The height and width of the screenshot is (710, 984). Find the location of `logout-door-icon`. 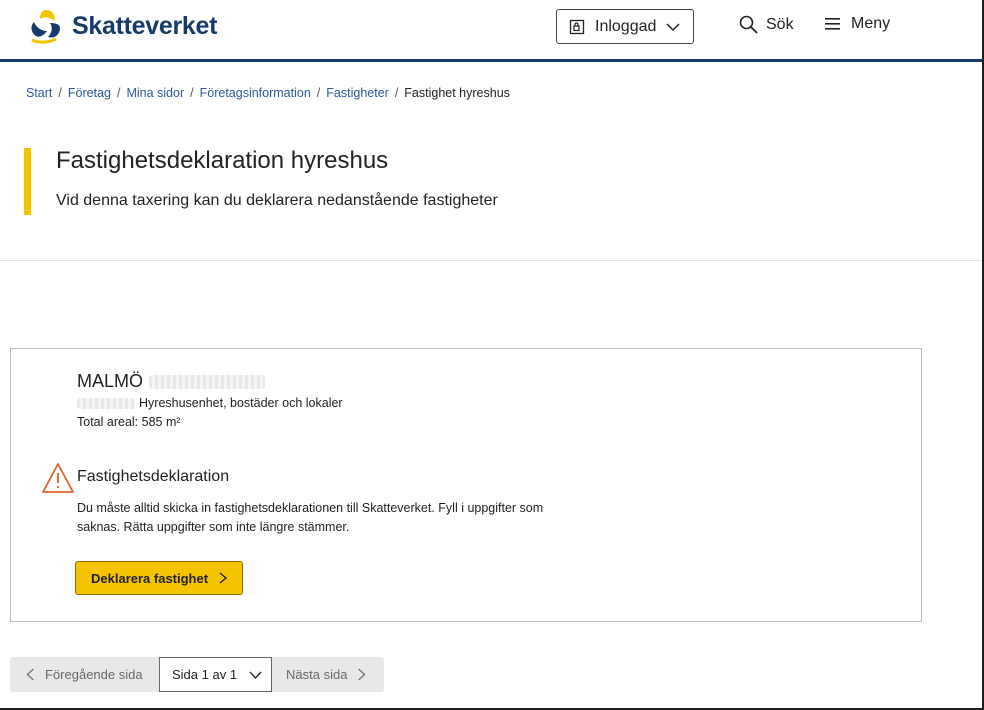

logout-door-icon is located at coordinates (577, 26).